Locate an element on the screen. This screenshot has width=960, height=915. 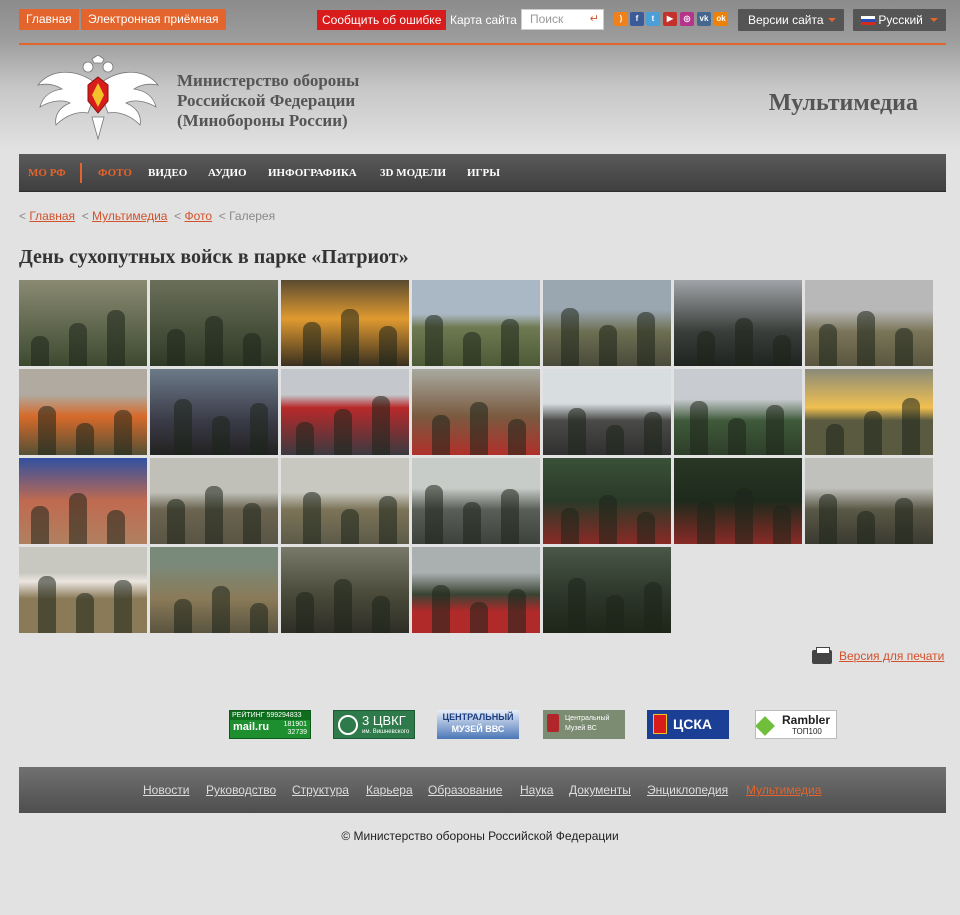
chevron-down-icon is located at coordinates (832, 20).